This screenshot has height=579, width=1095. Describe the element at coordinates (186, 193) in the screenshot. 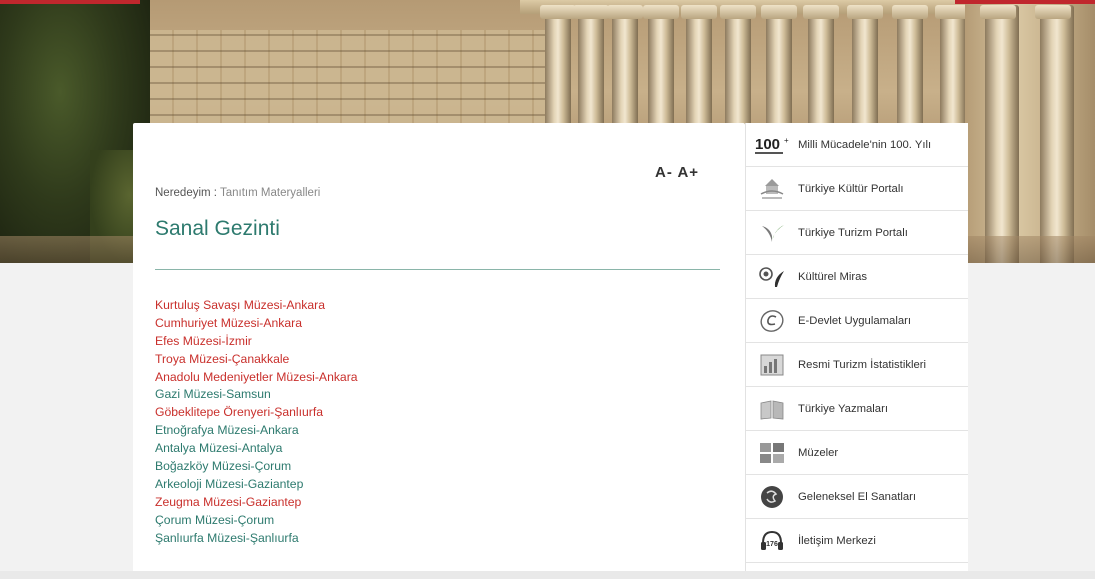

I see `breadcrumb-prefix: Neredeyim :` at that location.